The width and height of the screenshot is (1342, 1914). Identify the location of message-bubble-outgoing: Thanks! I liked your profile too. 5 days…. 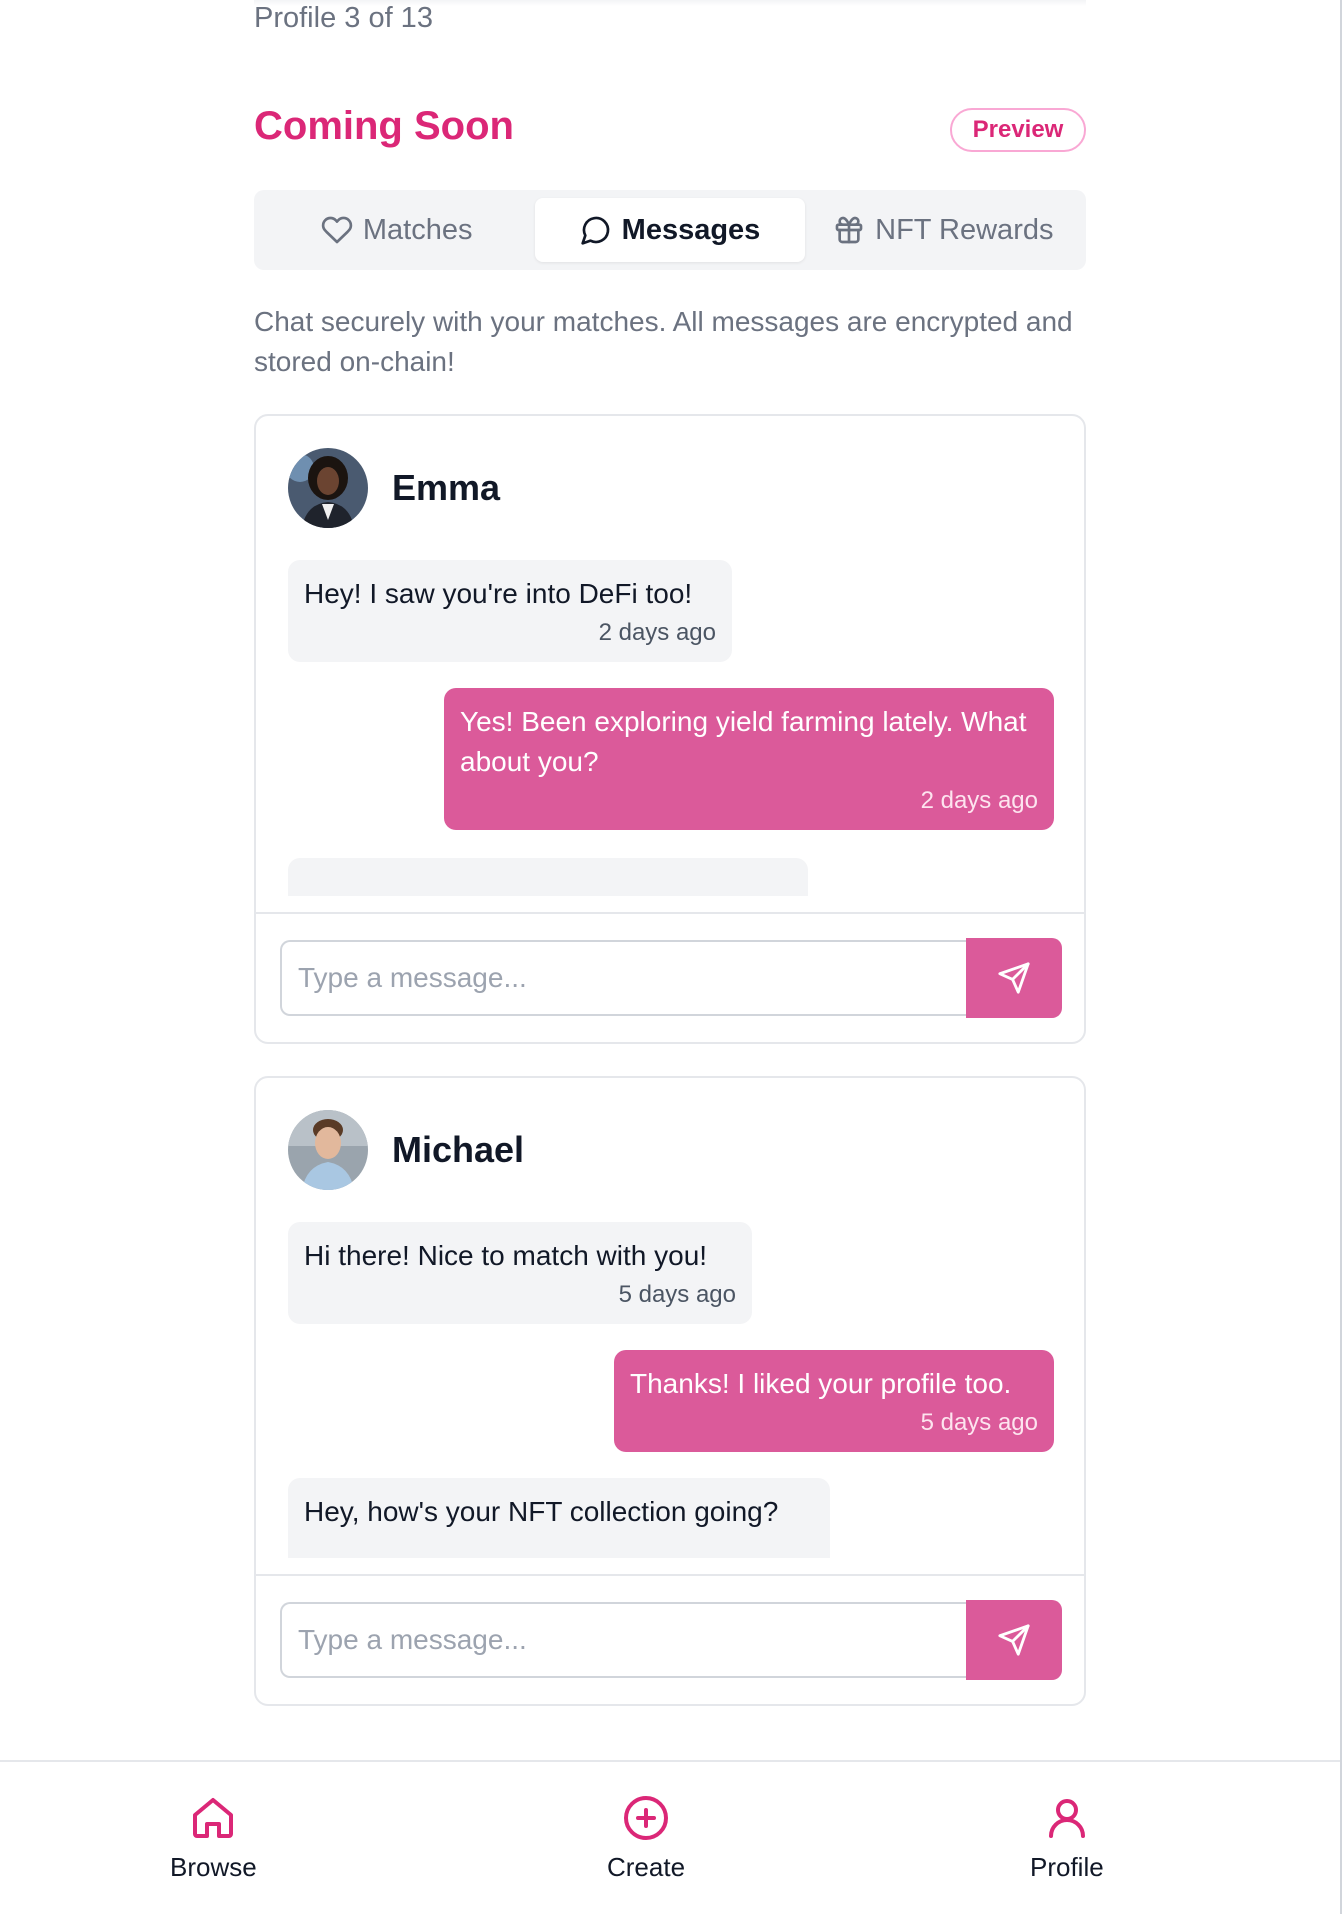
(834, 1401).